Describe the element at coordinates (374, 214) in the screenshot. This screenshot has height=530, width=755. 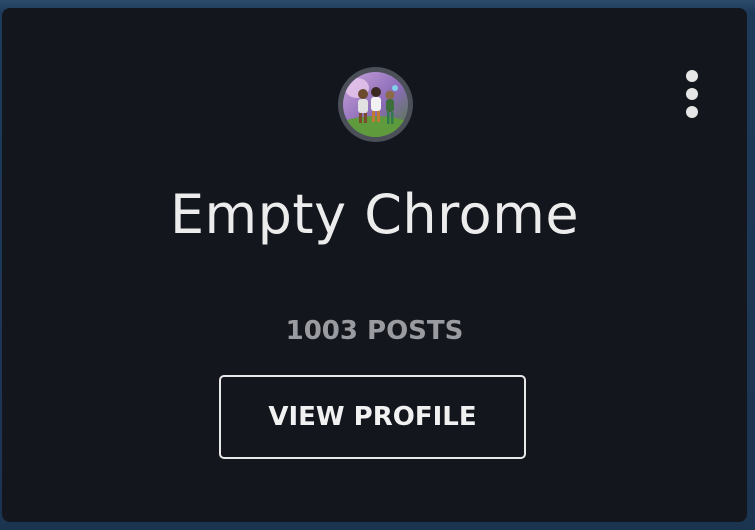
I see `profile-name: Empty Chrome` at that location.